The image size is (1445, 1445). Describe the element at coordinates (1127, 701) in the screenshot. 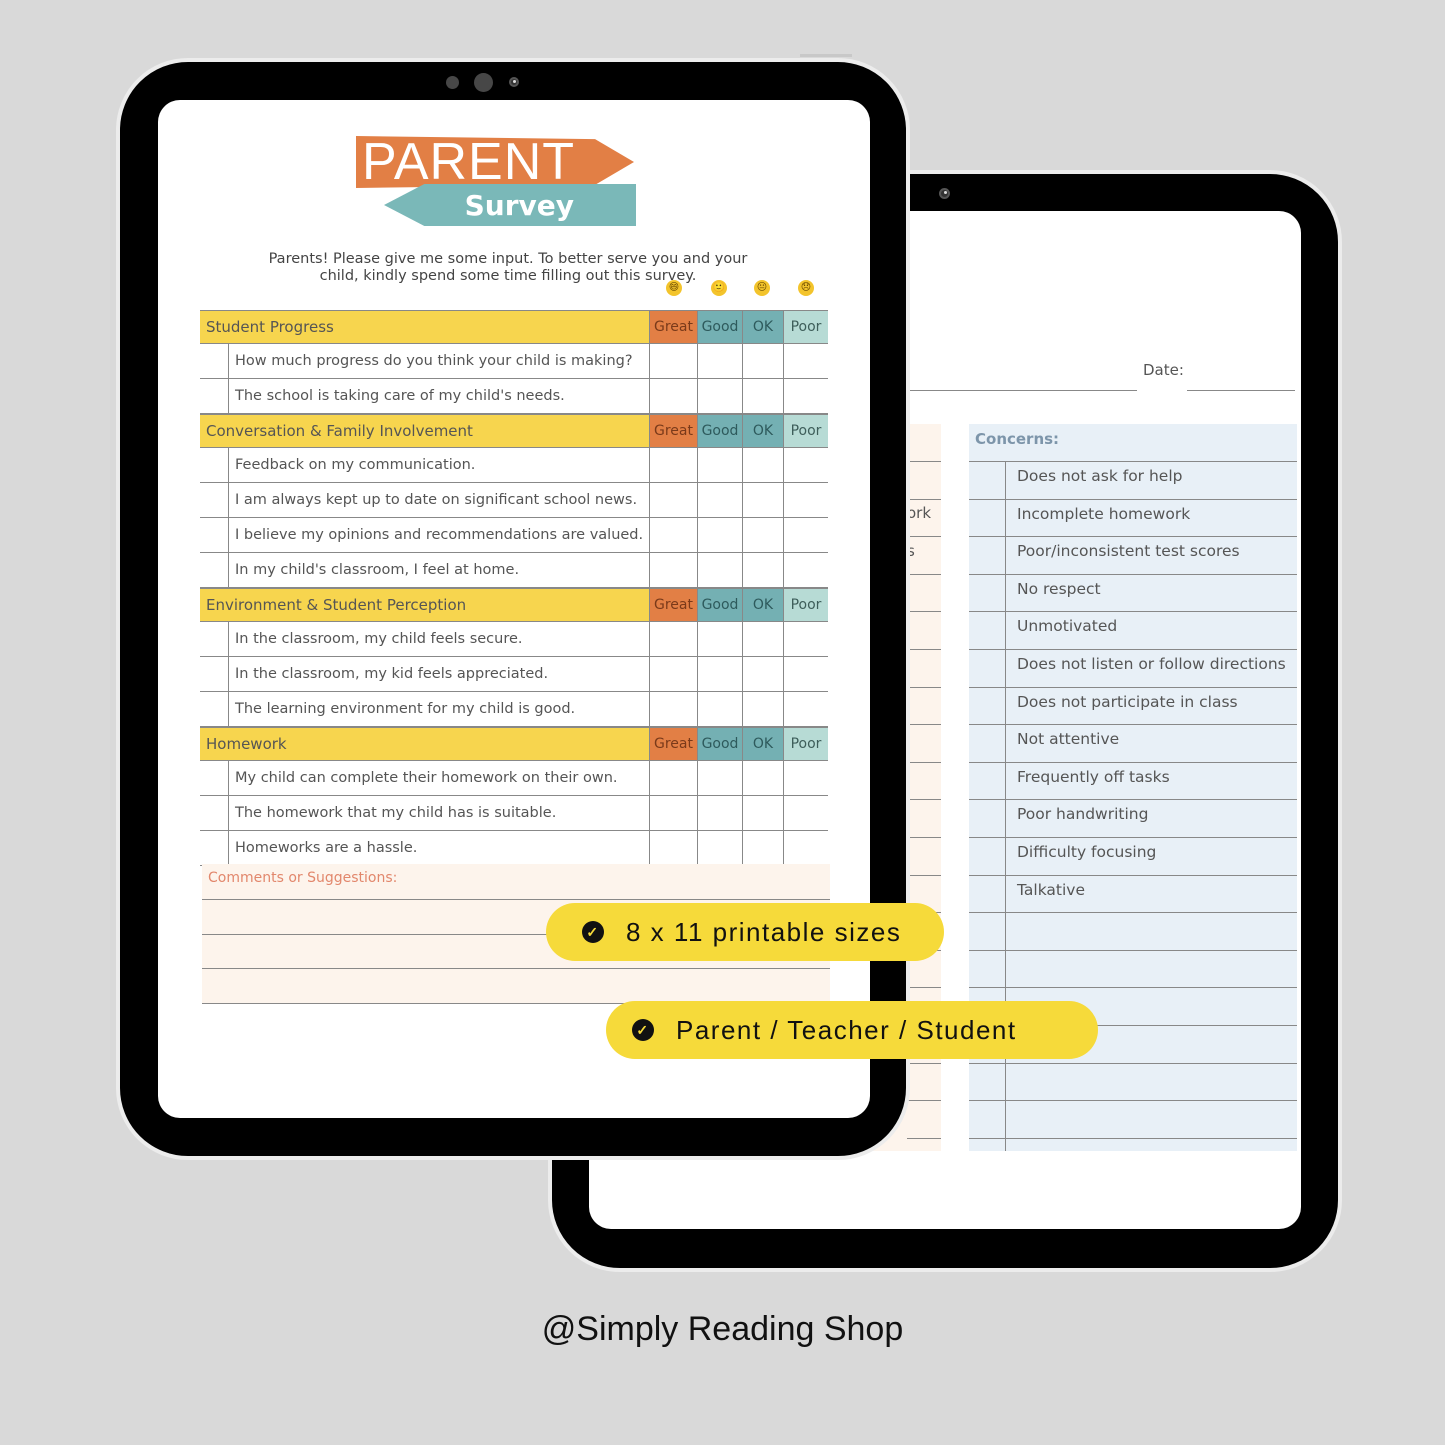

I see `concern-text: Does not participate in class` at that location.